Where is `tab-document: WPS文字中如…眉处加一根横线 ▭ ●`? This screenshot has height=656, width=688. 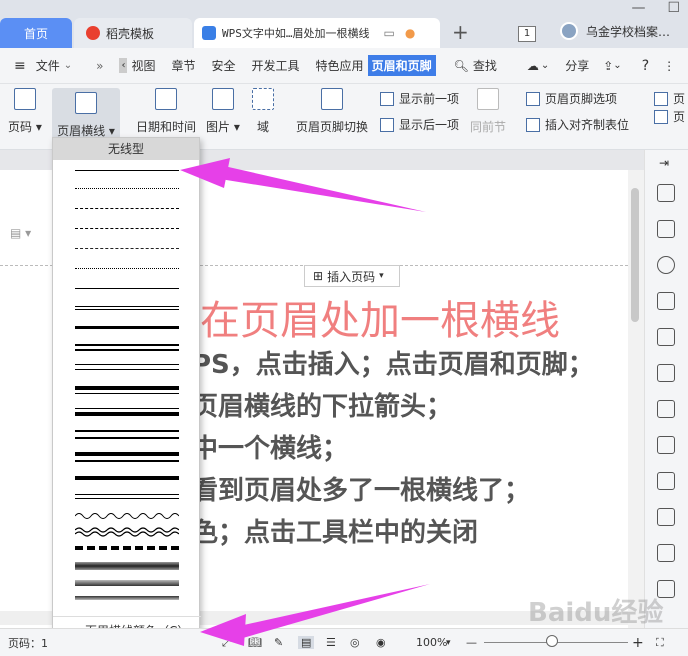 tab-document: WPS文字中如…眉处加一根横线 ▭ ● is located at coordinates (317, 33).